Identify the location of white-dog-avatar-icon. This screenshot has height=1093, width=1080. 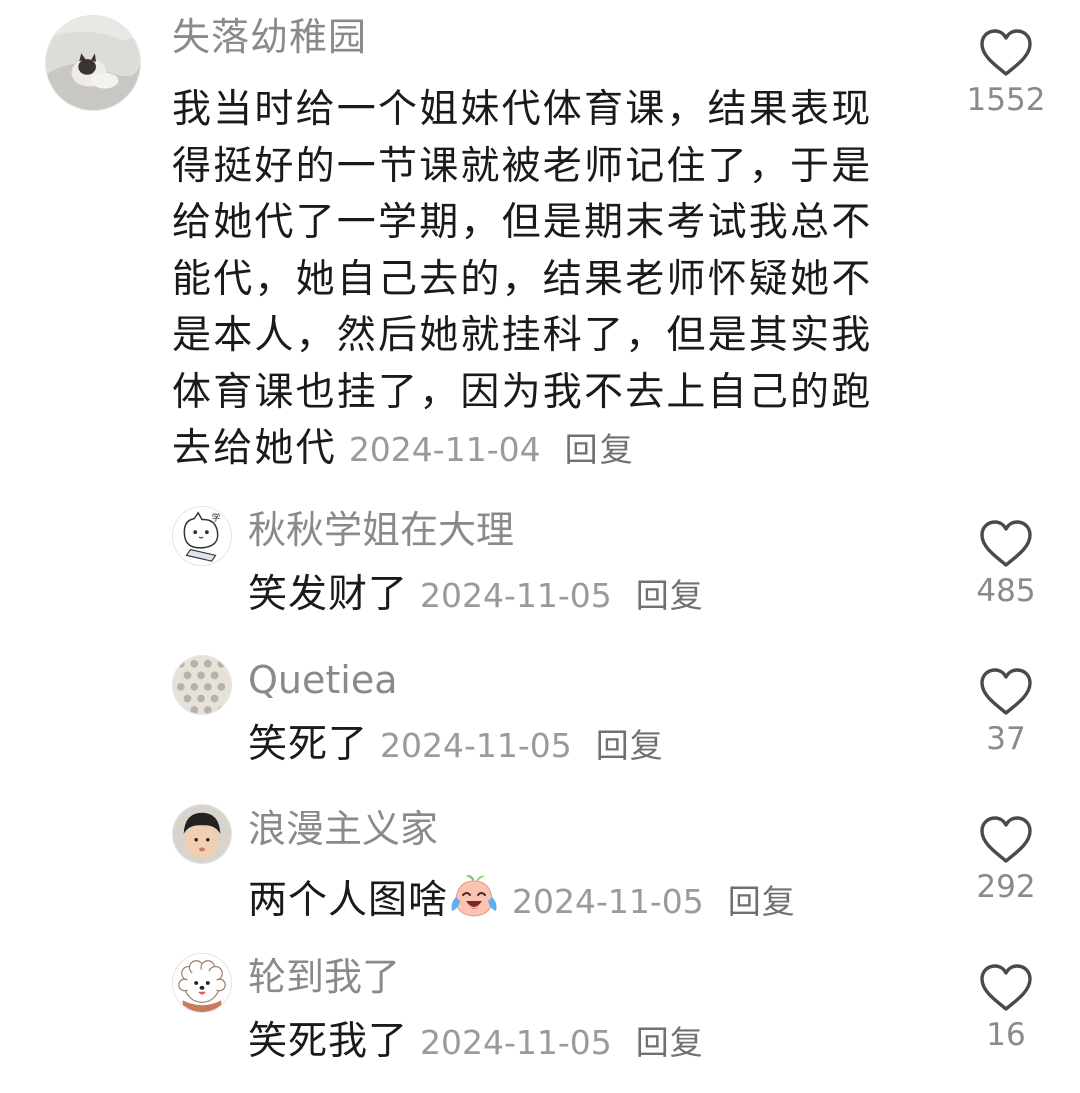
(202, 983).